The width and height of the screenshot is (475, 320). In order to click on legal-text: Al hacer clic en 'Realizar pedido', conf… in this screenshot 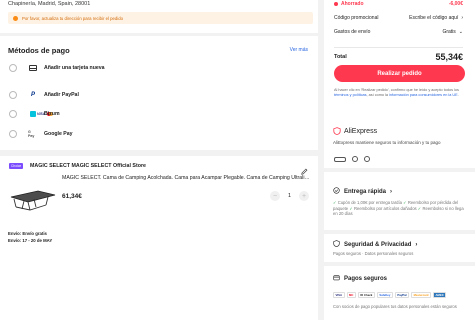, I will do `click(396, 90)`.